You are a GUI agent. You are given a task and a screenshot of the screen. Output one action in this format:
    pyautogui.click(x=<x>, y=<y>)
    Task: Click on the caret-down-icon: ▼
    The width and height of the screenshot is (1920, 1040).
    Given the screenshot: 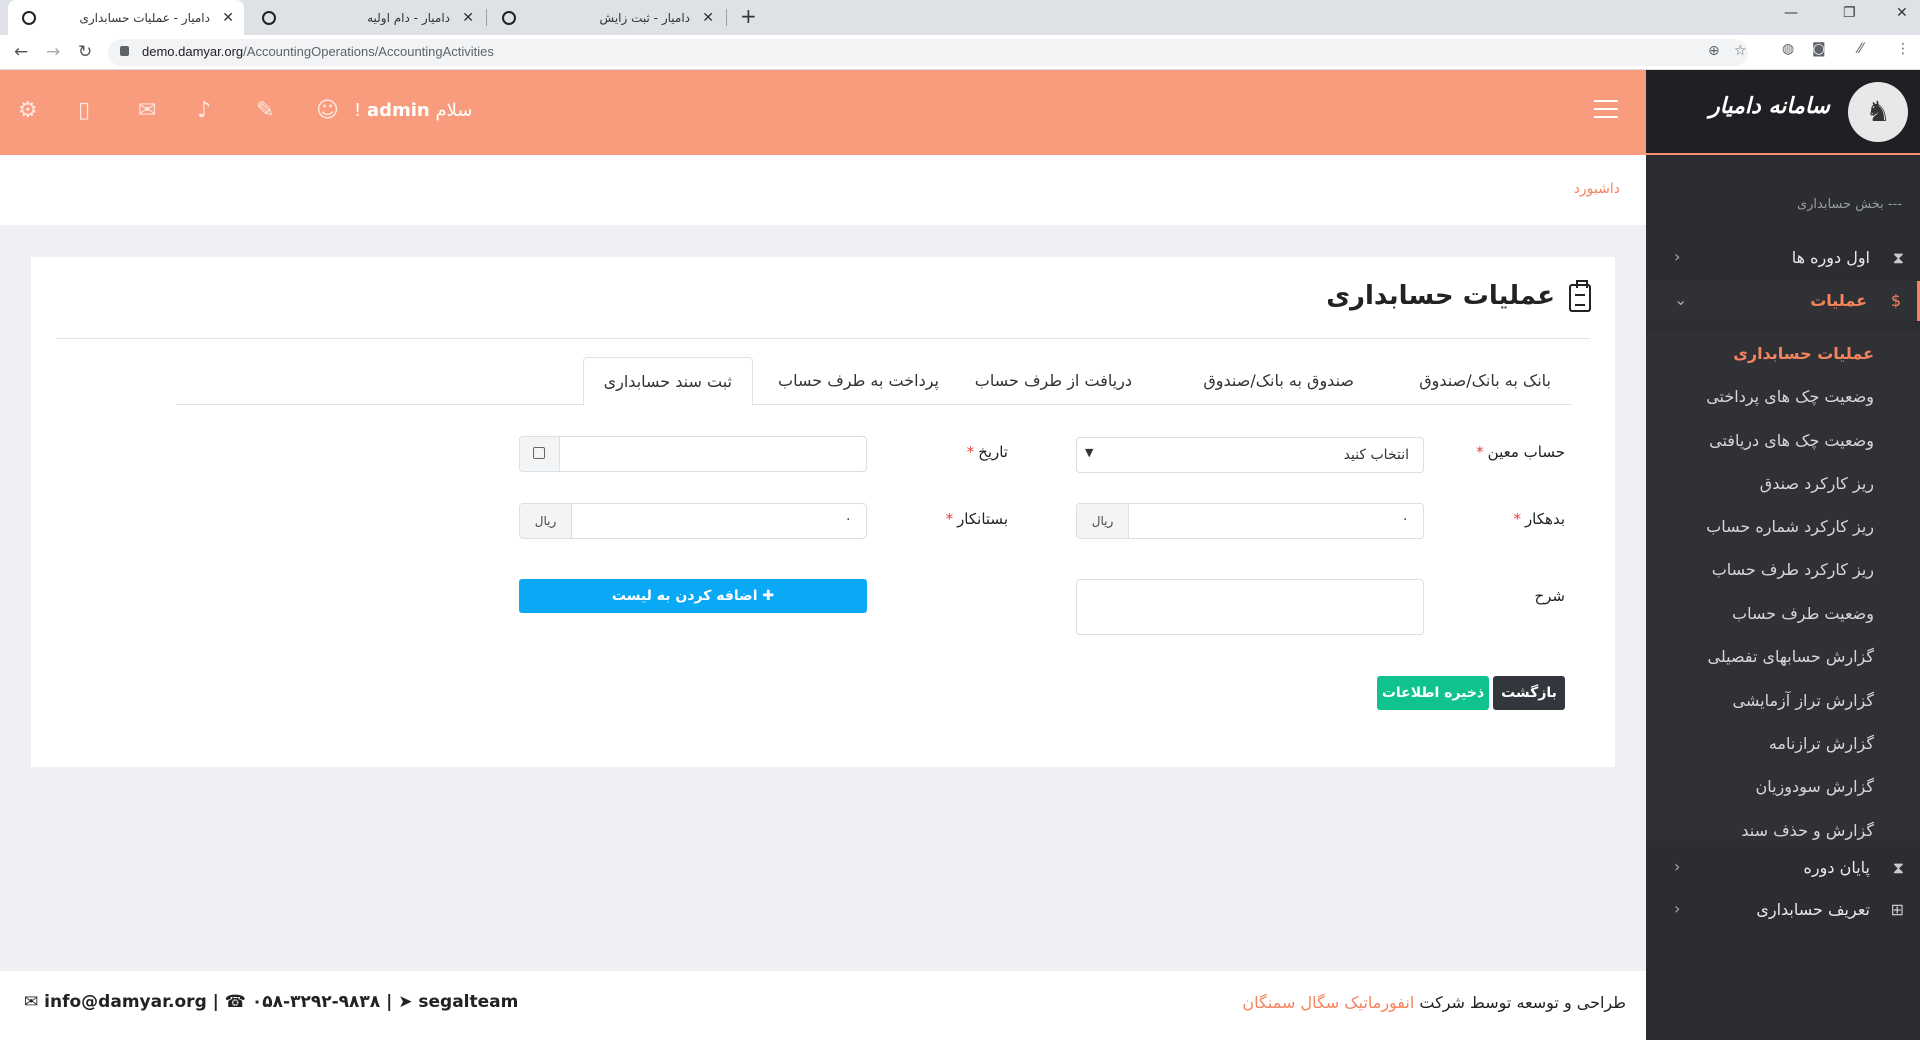 What is the action you would take?
    pyautogui.click(x=1089, y=452)
    